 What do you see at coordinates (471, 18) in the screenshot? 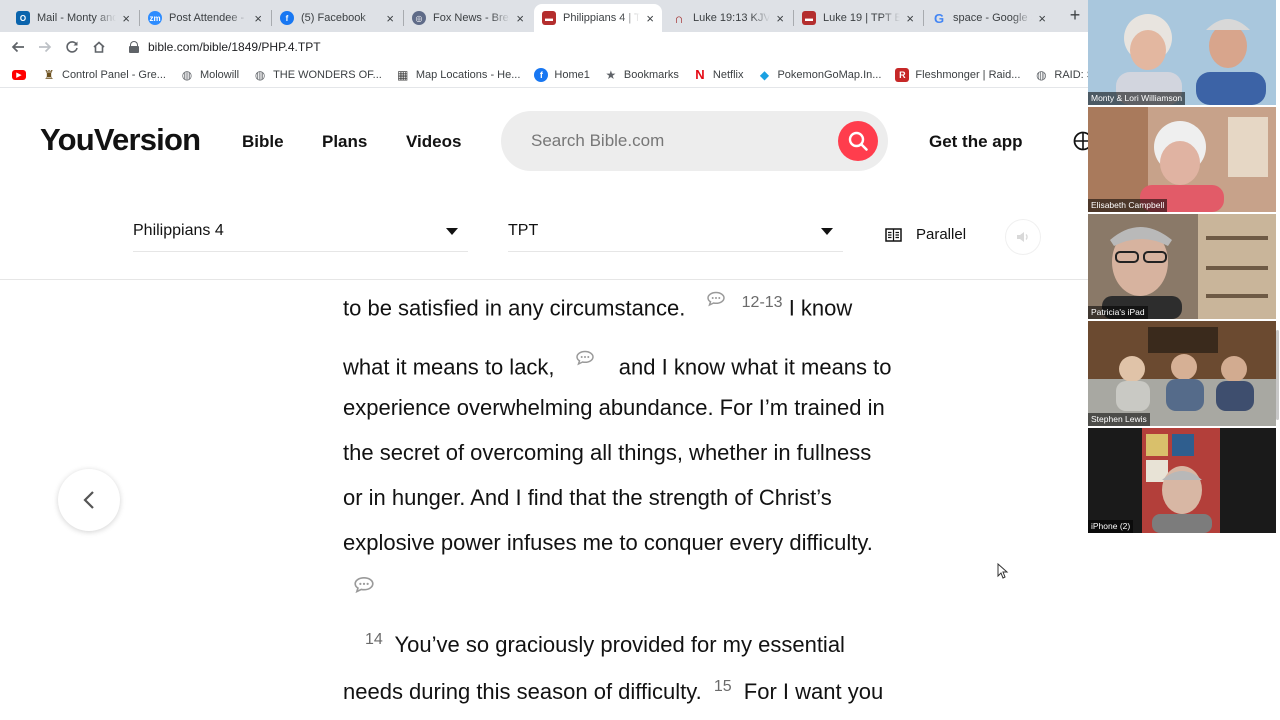
I see `tab-title: Fox News - Break` at bounding box center [471, 18].